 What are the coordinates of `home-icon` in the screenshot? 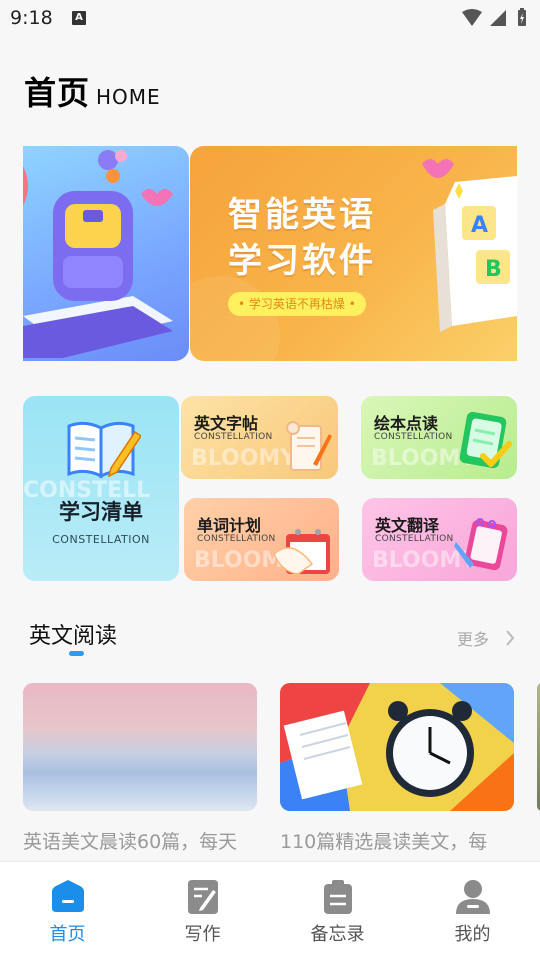 It's located at (67, 896).